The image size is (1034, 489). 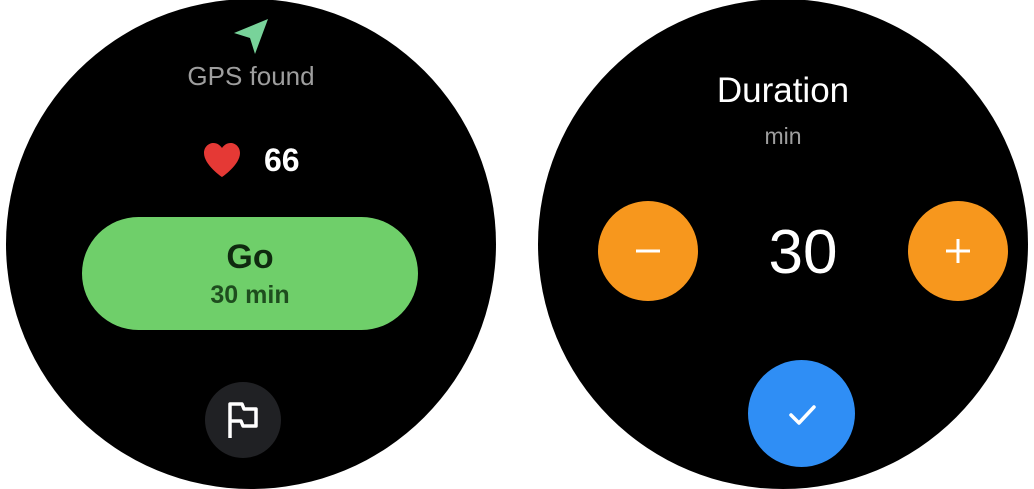 I want to click on duration-unit: min, so click(x=783, y=136).